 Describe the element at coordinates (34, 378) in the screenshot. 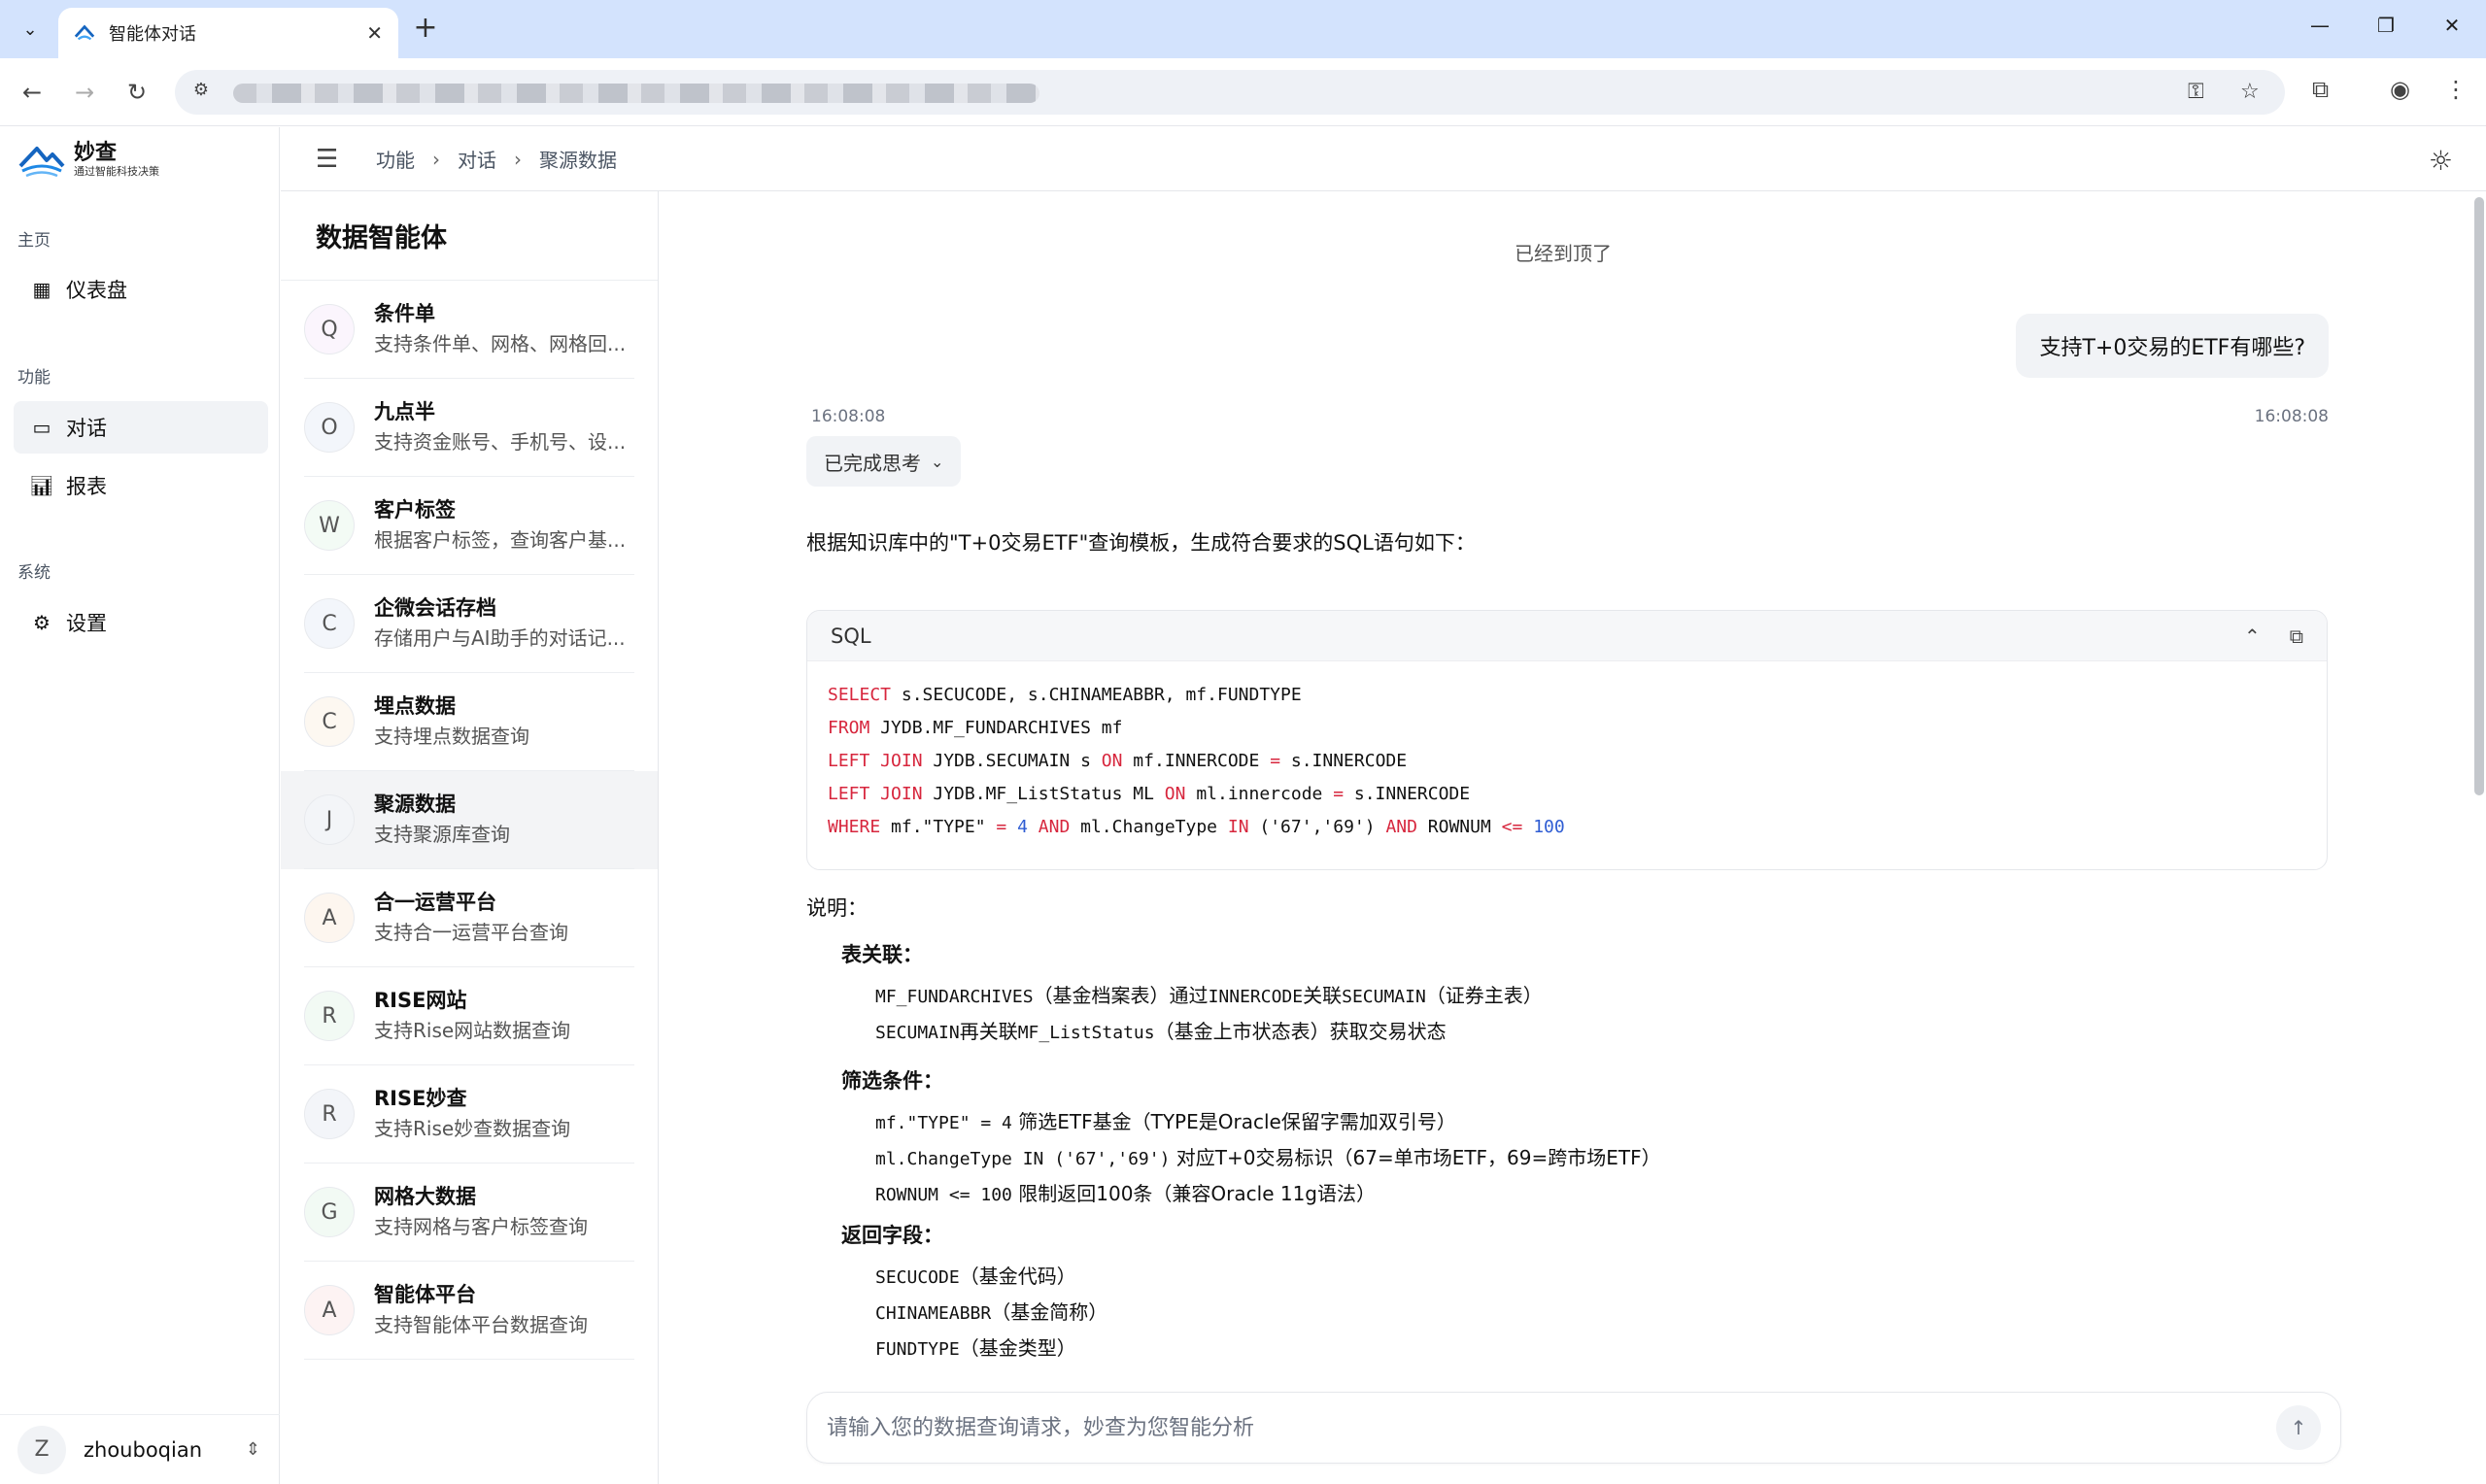

I see `section-features-label: 功能` at that location.